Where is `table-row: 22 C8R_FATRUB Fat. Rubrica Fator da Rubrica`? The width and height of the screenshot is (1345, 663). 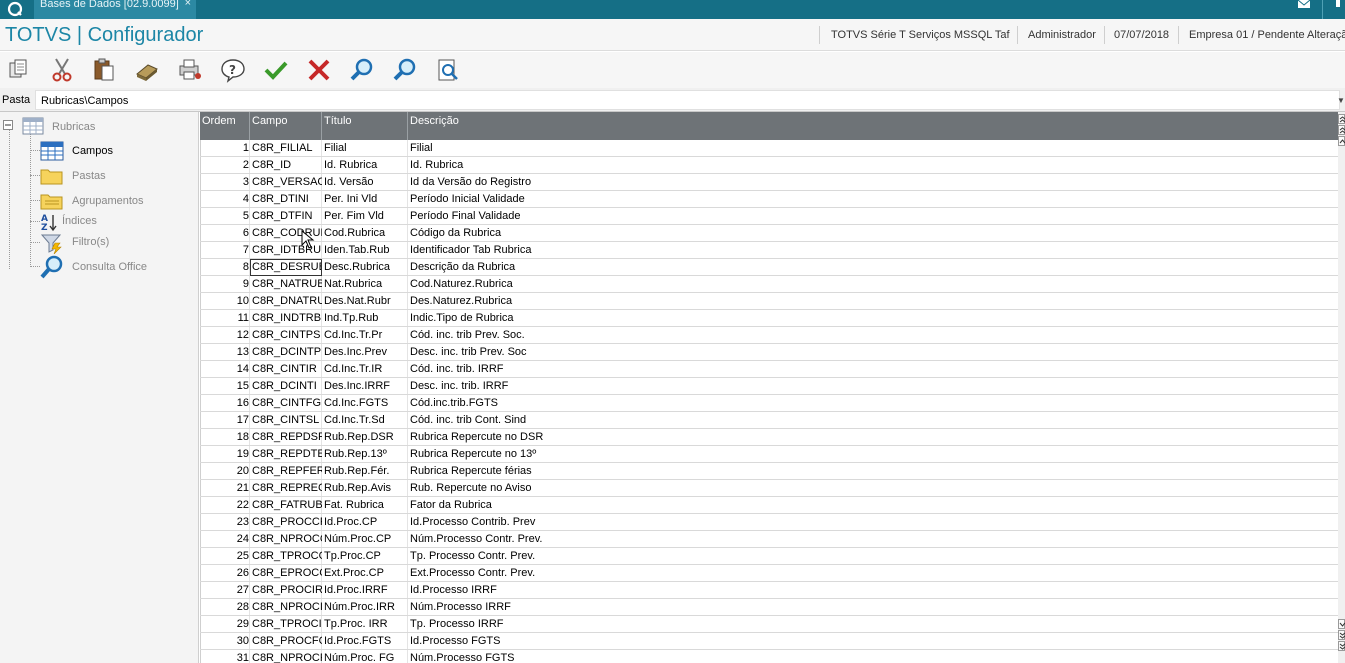
table-row: 22 C8R_FATRUB Fat. Rubrica Fator da Rubrica is located at coordinates (769, 505).